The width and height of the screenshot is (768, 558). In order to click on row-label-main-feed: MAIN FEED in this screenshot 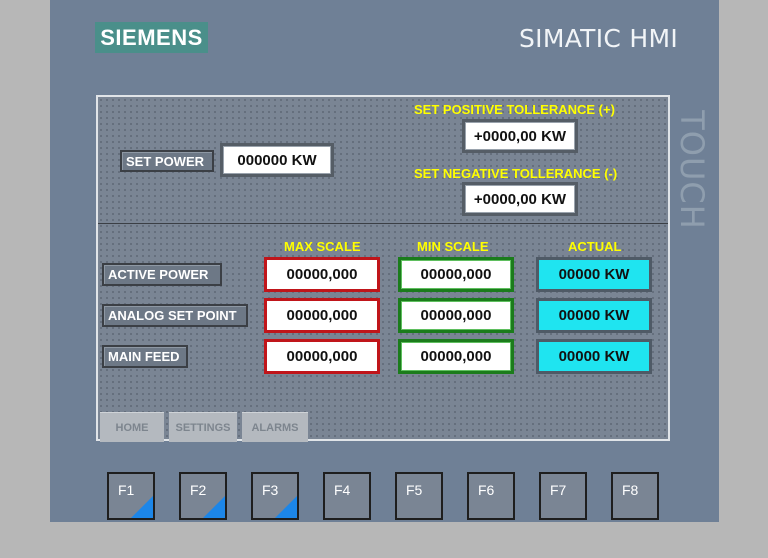, I will do `click(145, 356)`.